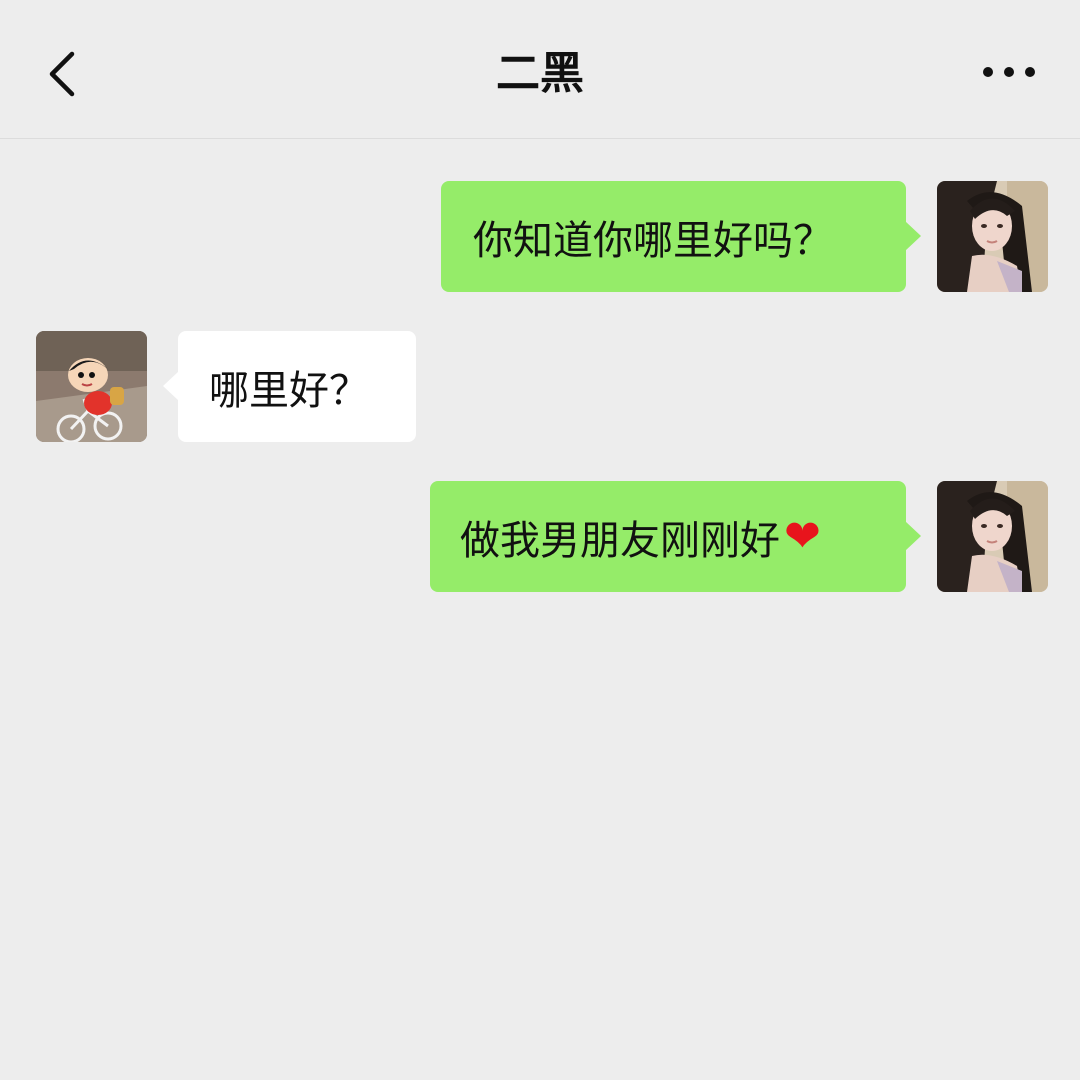 This screenshot has height=1080, width=1080. I want to click on message-bubble-sent: 做我男朋友刚刚好 ❤, so click(675, 536).